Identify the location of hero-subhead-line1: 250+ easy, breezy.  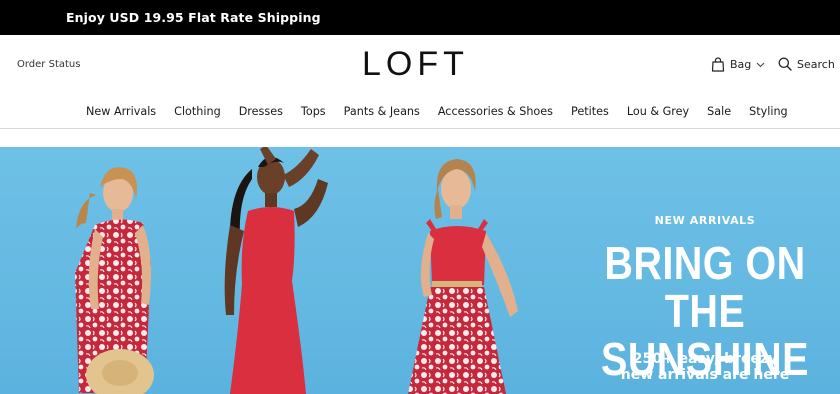
(705, 359).